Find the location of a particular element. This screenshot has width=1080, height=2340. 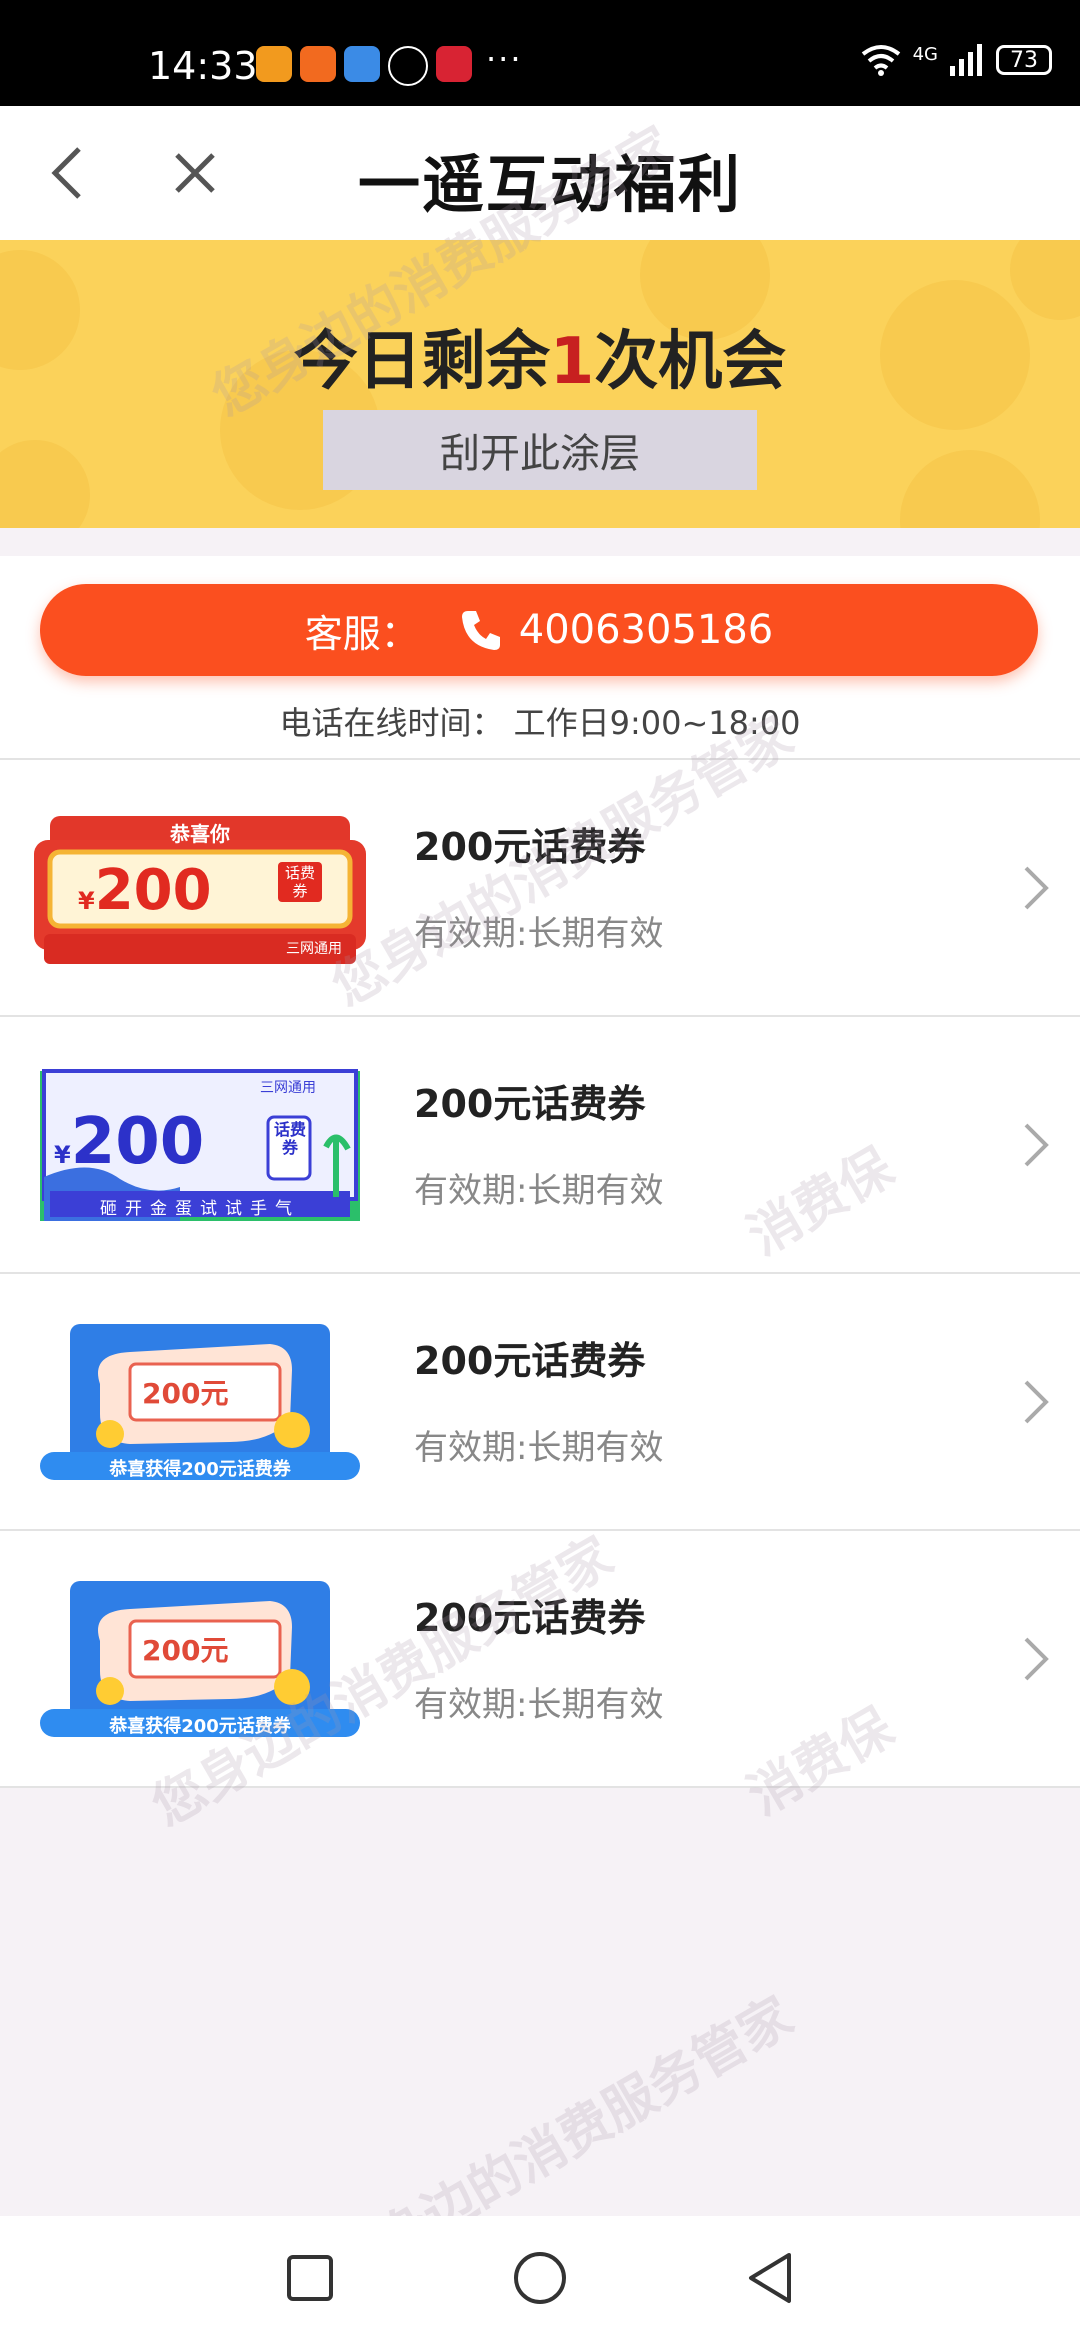

chance-count-text: 今日剩余1次机会 is located at coordinates (540, 356).